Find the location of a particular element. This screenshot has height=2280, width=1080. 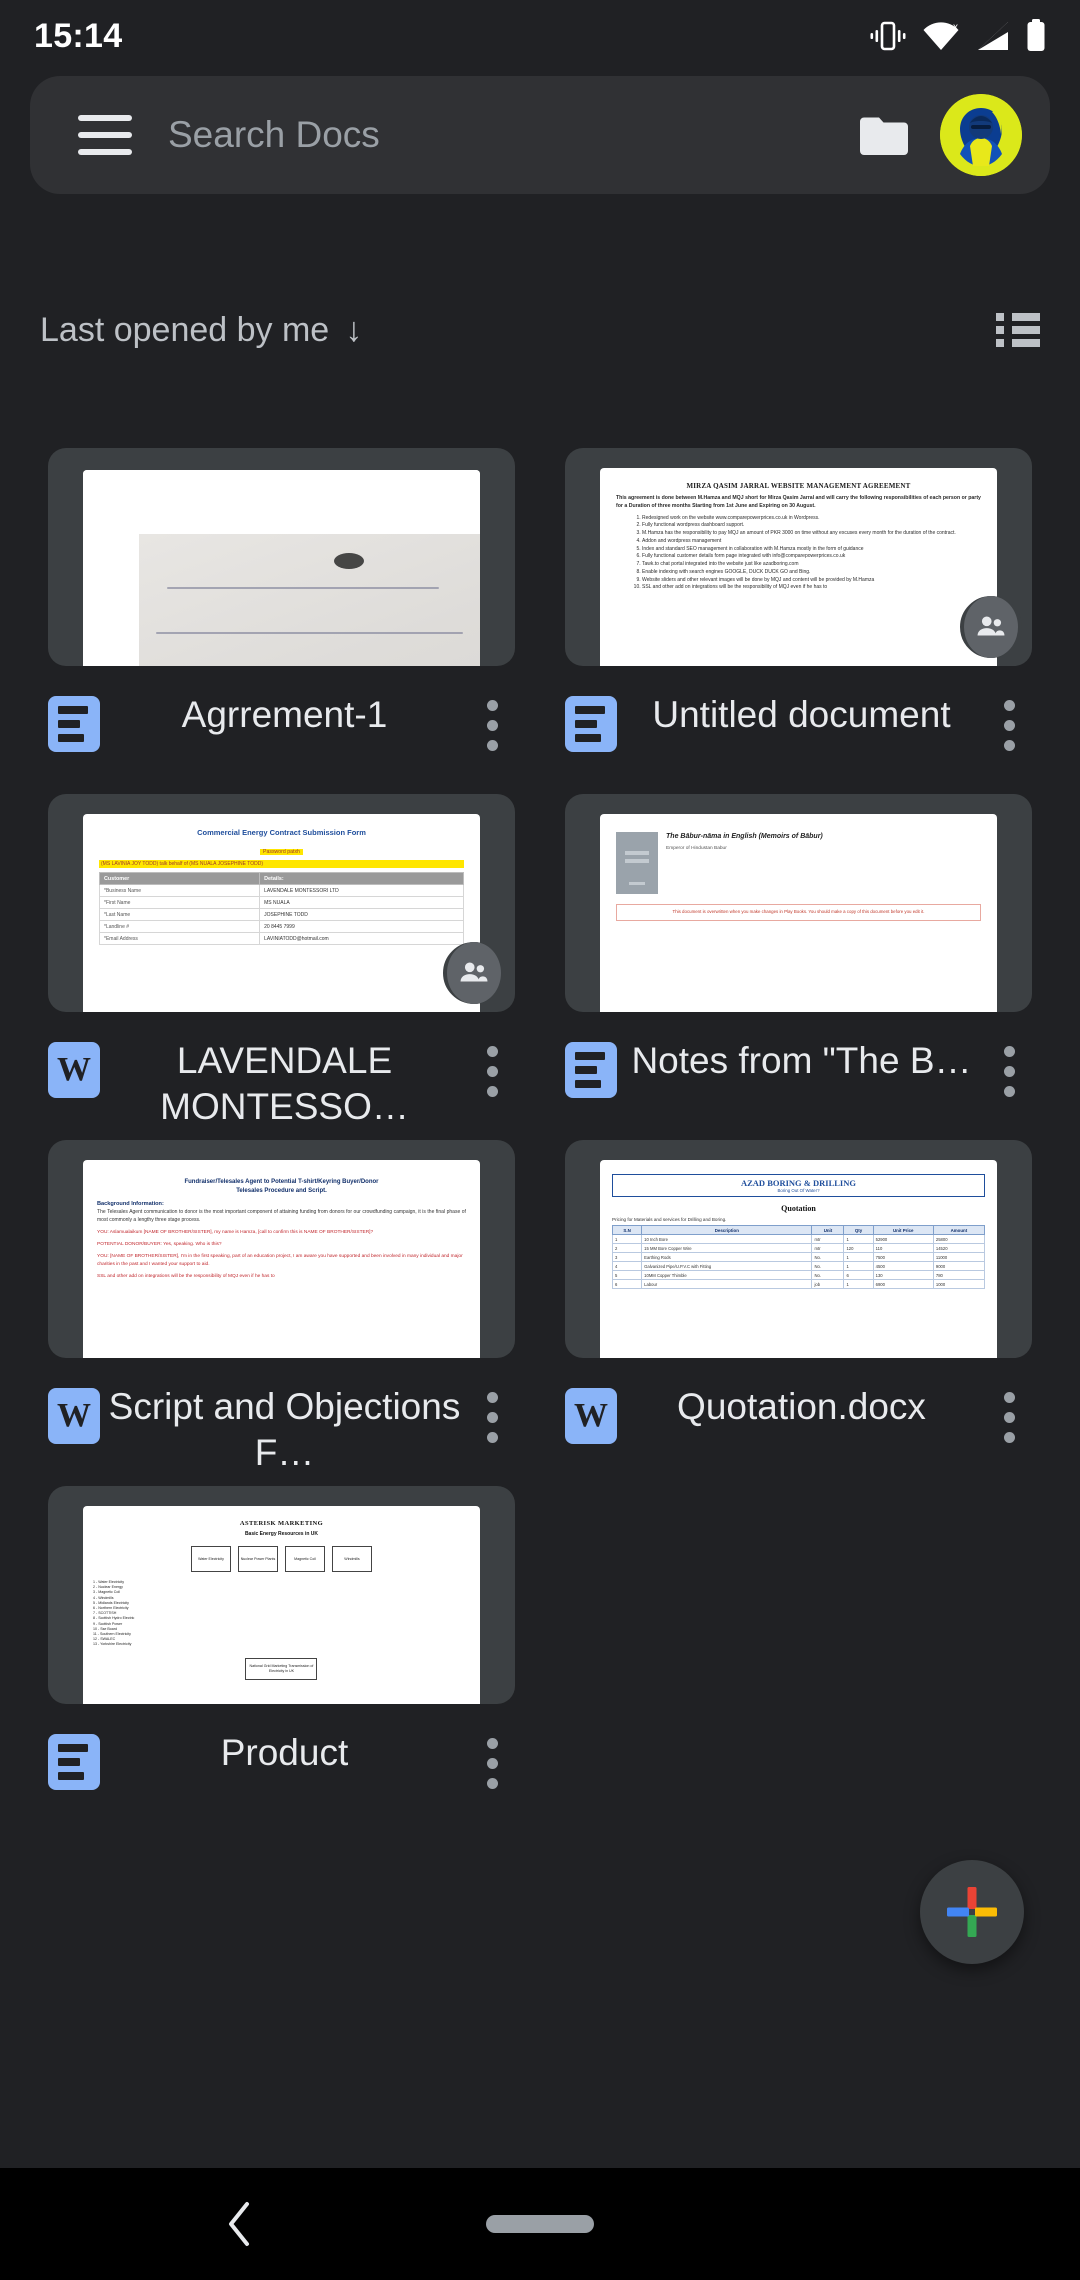

sort-control: Last opened by me ↓ is located at coordinates (201, 330).